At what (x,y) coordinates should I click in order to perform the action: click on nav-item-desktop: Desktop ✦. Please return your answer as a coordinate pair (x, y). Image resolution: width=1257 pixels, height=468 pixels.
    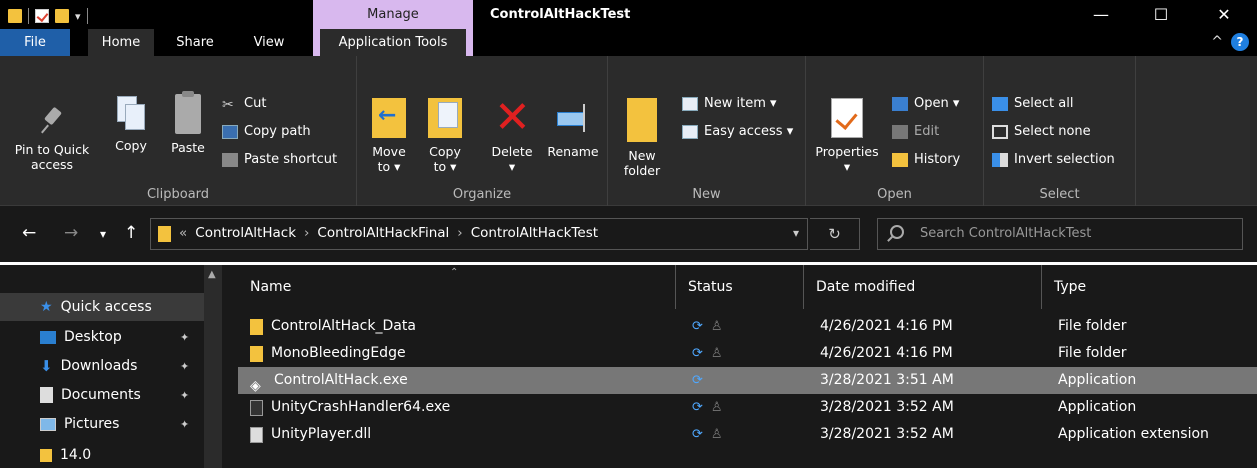
    Looking at the image, I should click on (114, 337).